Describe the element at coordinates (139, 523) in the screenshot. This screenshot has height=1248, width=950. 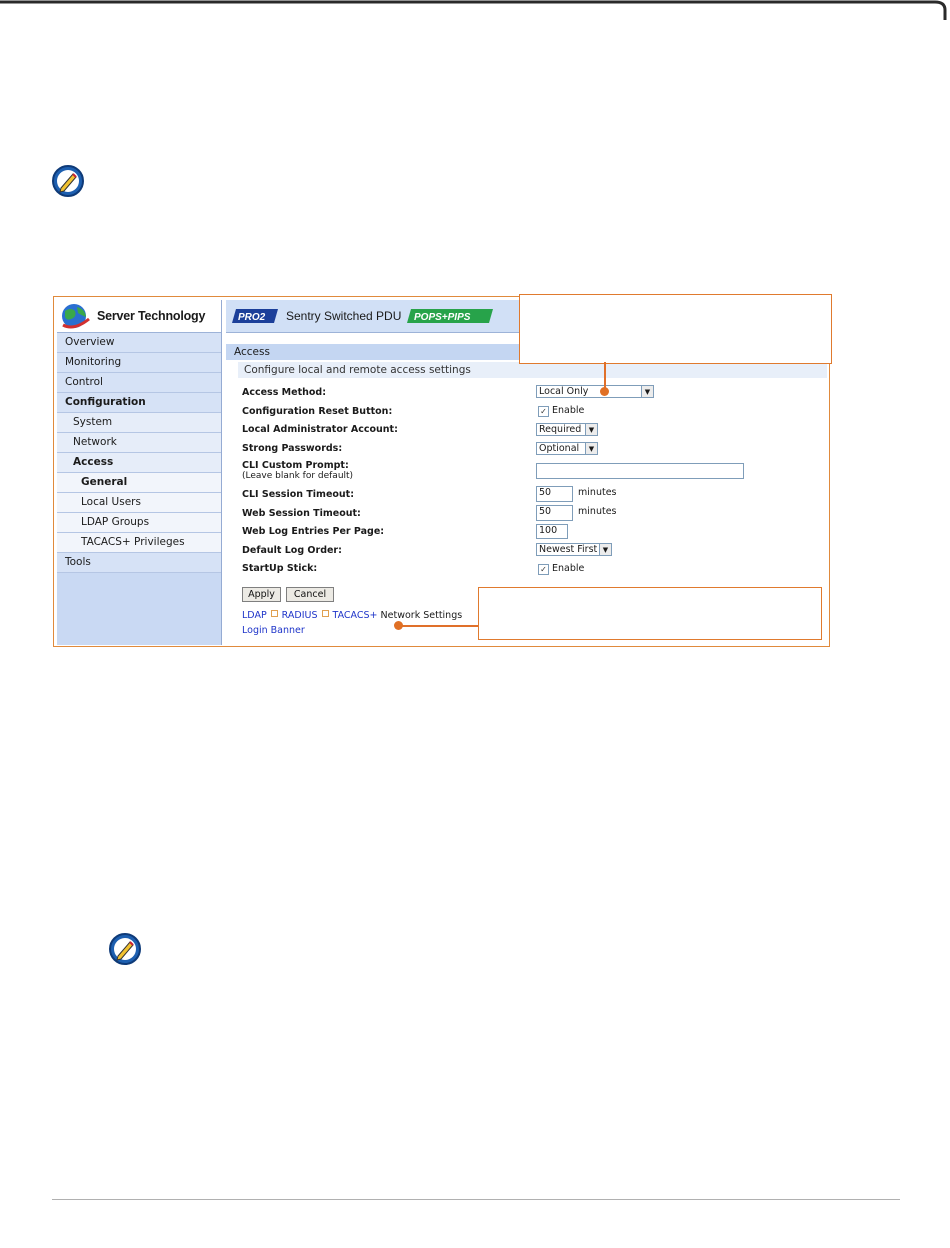
I see `sidebar-item-ldap-groups: LDAP Groups` at that location.